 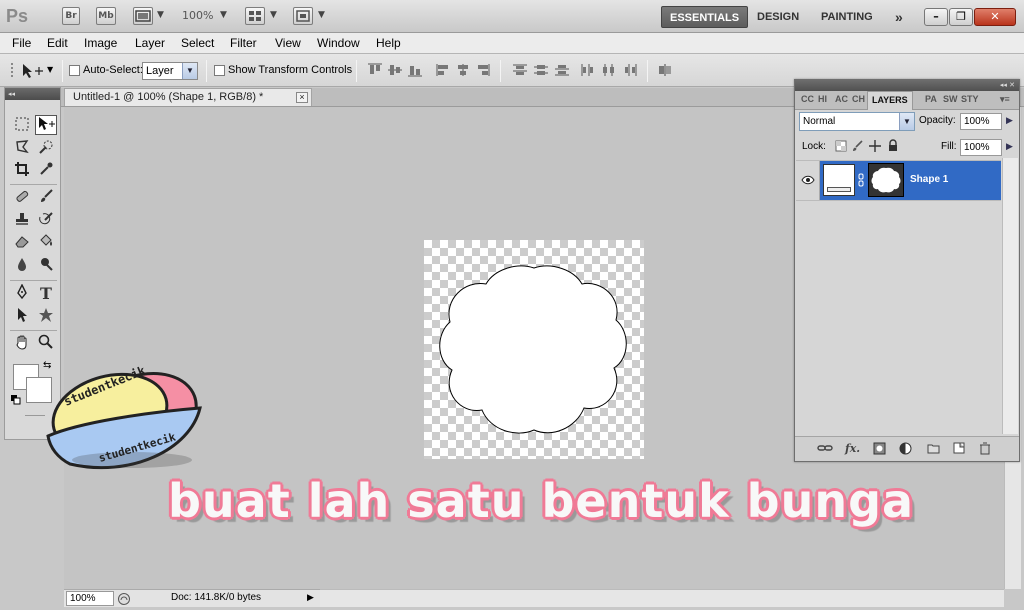 What do you see at coordinates (106, 16) in the screenshot?
I see `mini-bridge-button: Mb` at bounding box center [106, 16].